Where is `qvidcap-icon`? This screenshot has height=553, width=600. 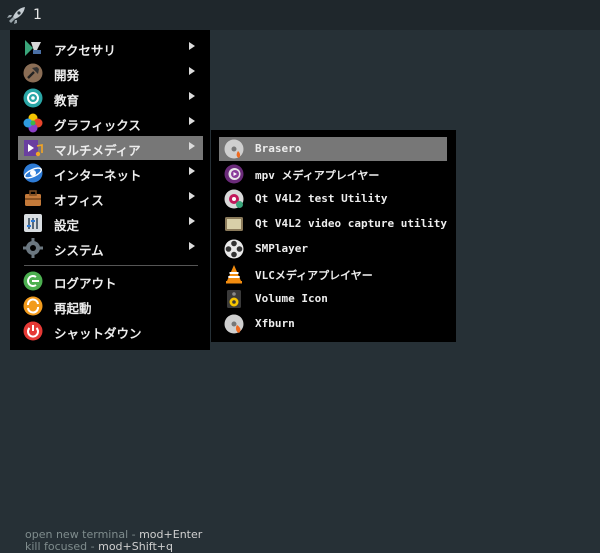 qvidcap-icon is located at coordinates (234, 224).